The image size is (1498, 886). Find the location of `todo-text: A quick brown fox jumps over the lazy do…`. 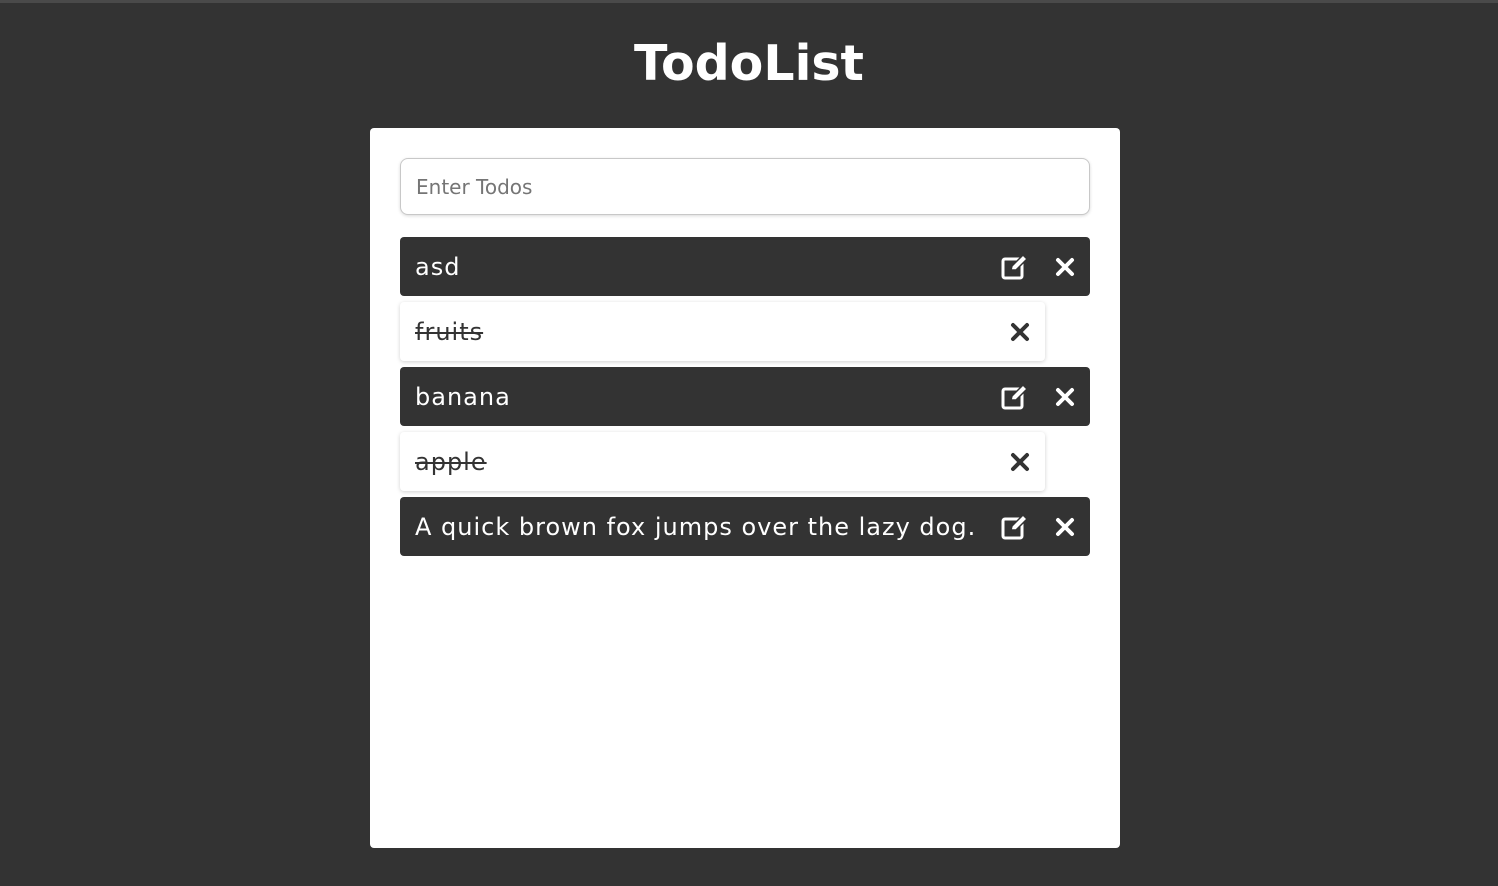

todo-text: A quick brown fox jumps over the lazy do… is located at coordinates (702, 527).